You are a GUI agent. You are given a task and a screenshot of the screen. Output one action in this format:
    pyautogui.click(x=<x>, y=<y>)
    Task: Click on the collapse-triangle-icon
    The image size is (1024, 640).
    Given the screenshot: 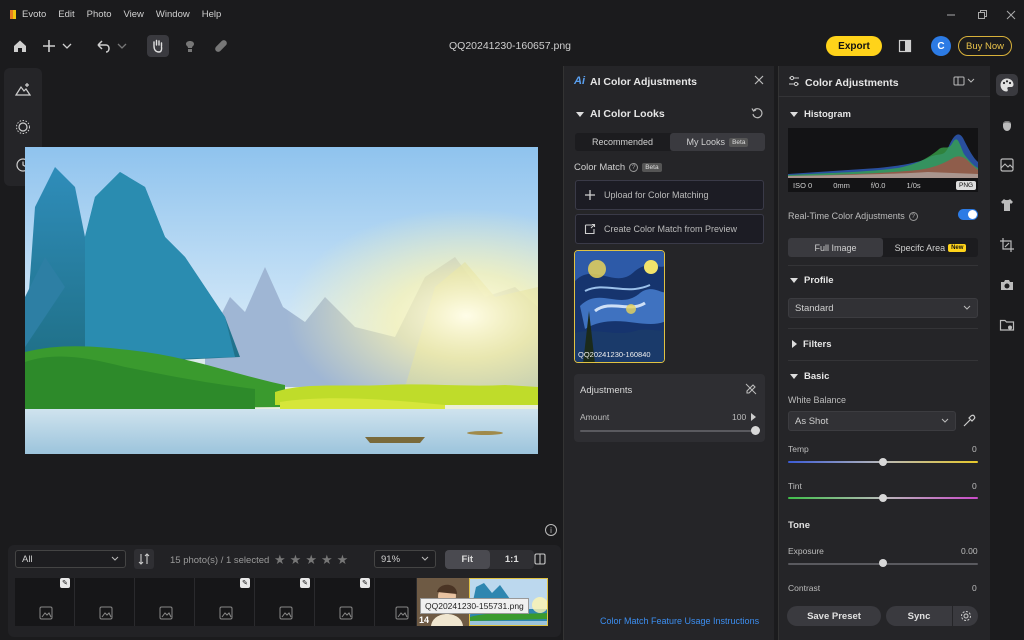 What is the action you would take?
    pyautogui.click(x=580, y=114)
    